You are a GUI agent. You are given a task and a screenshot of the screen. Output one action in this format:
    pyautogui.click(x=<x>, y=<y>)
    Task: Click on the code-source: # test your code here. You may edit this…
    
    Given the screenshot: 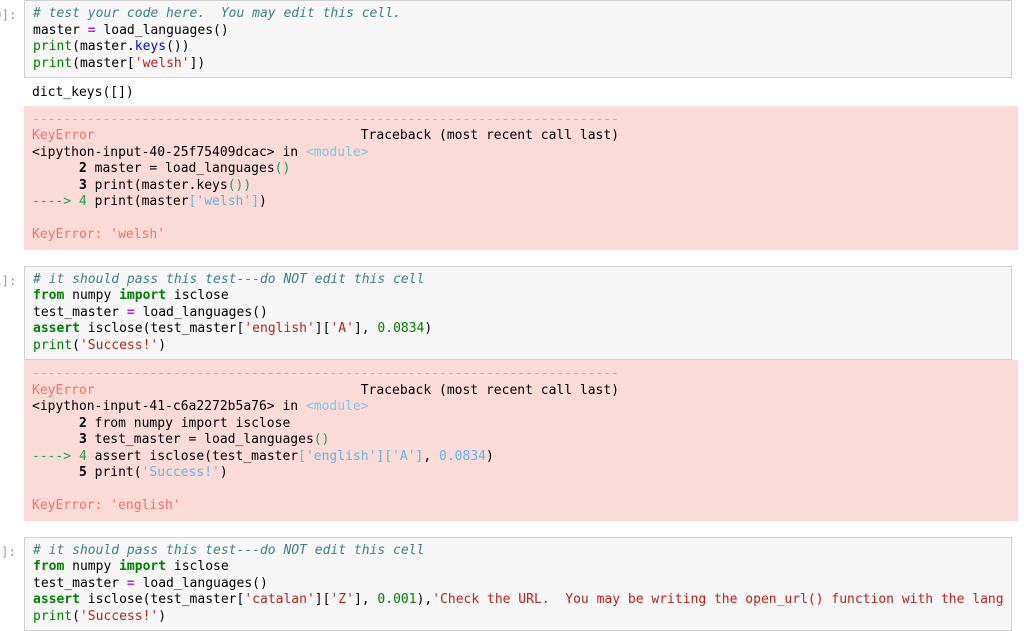 What is the action you would take?
    pyautogui.click(x=519, y=39)
    